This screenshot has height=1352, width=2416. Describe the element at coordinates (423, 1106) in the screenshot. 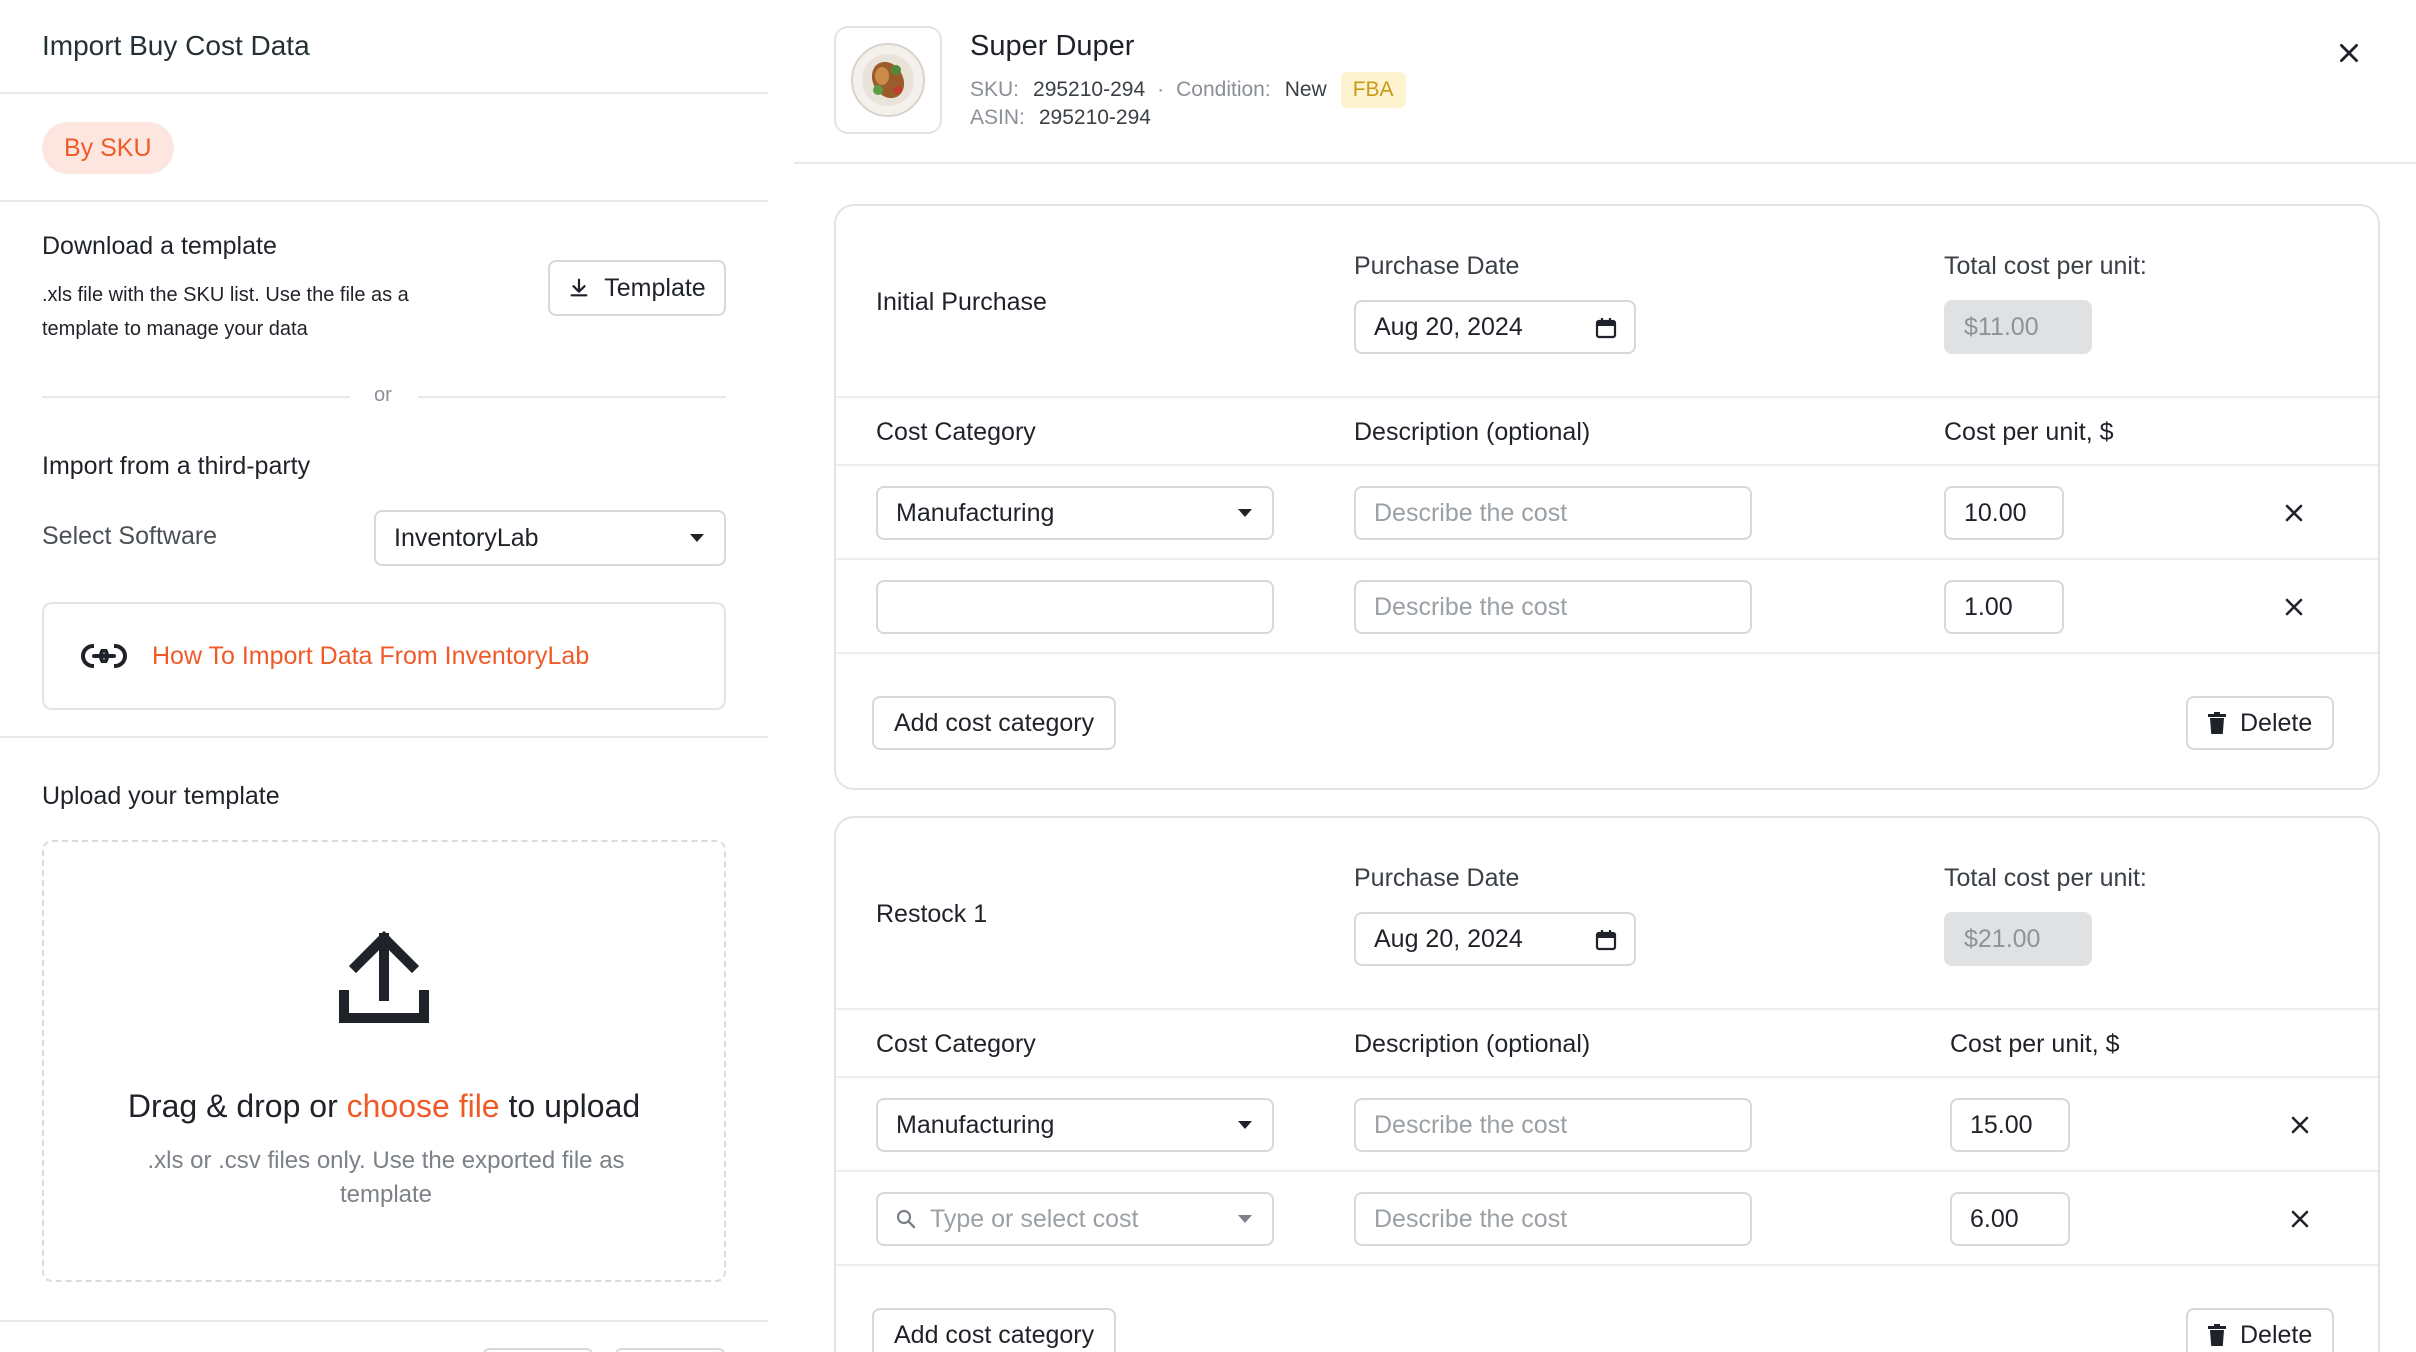

I see `choose-file-link: choose file` at that location.